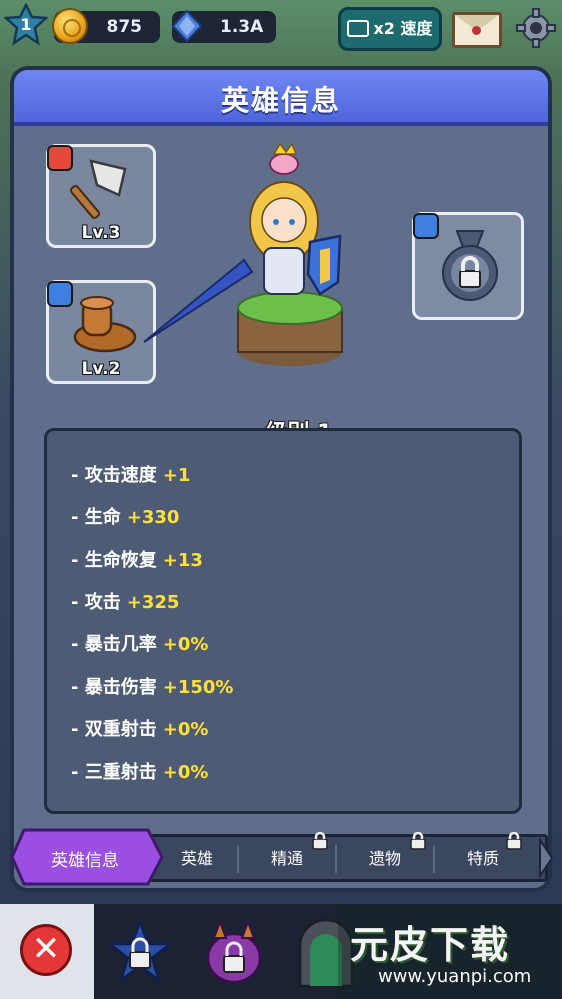  I want to click on top-bar: 1 875 1.3A x2 速度, so click(281, 30).